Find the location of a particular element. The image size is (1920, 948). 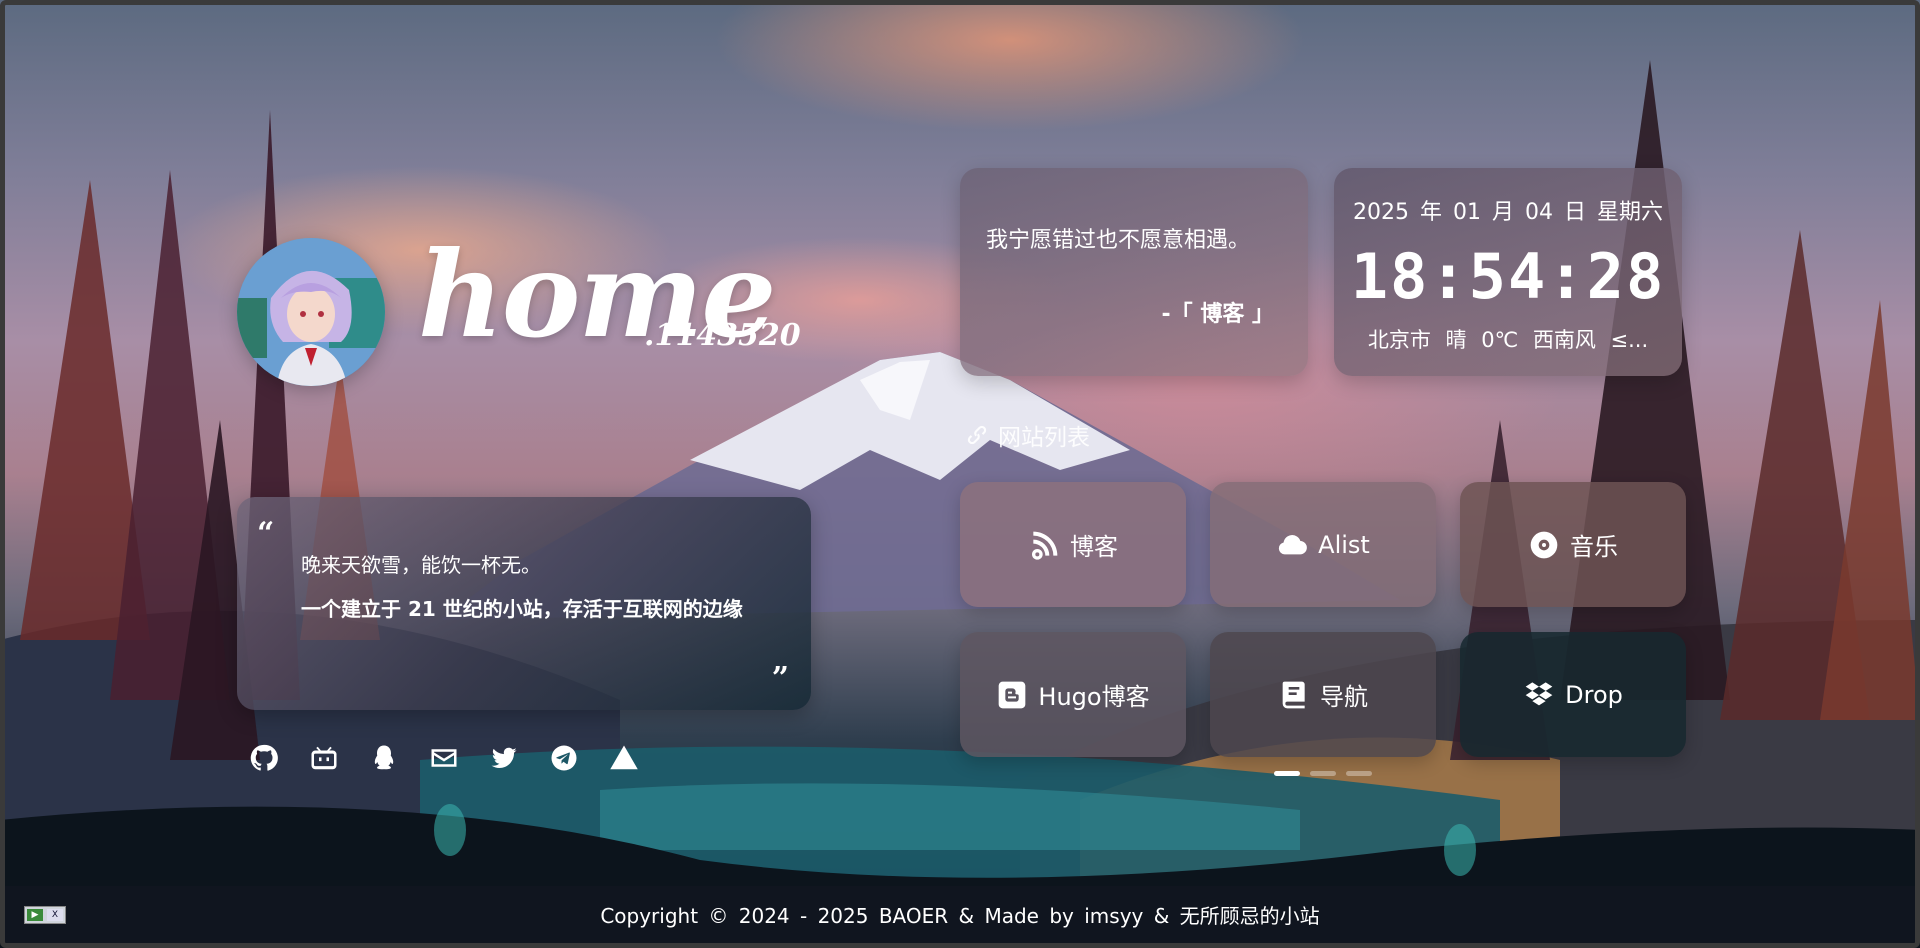

bilibili-icon is located at coordinates (324, 758).